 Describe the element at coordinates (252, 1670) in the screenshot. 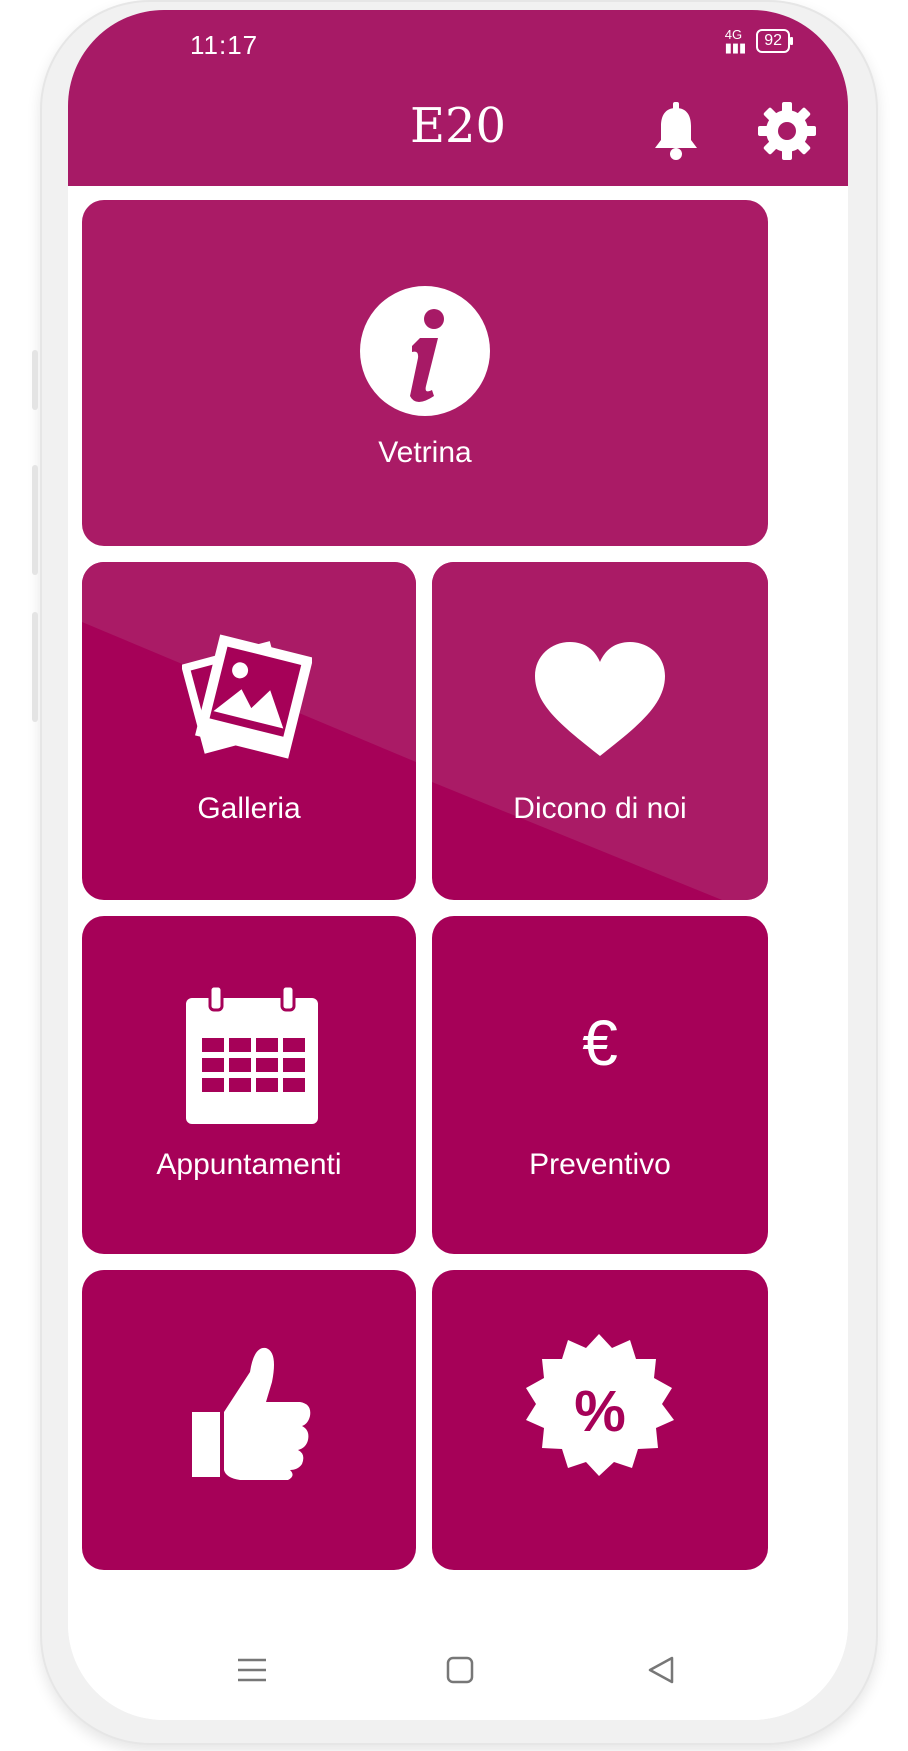

I see `menu-lines-icon` at that location.